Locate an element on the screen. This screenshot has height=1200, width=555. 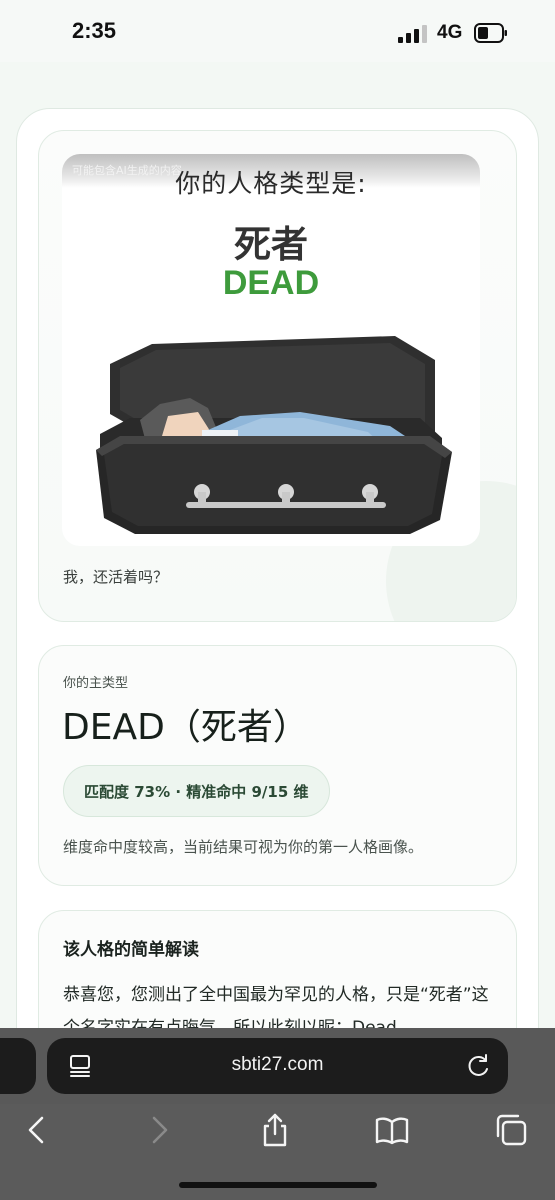
match-score-badge: 匹配度 73% · 精准命中 9/15 维 is located at coordinates (196, 791).